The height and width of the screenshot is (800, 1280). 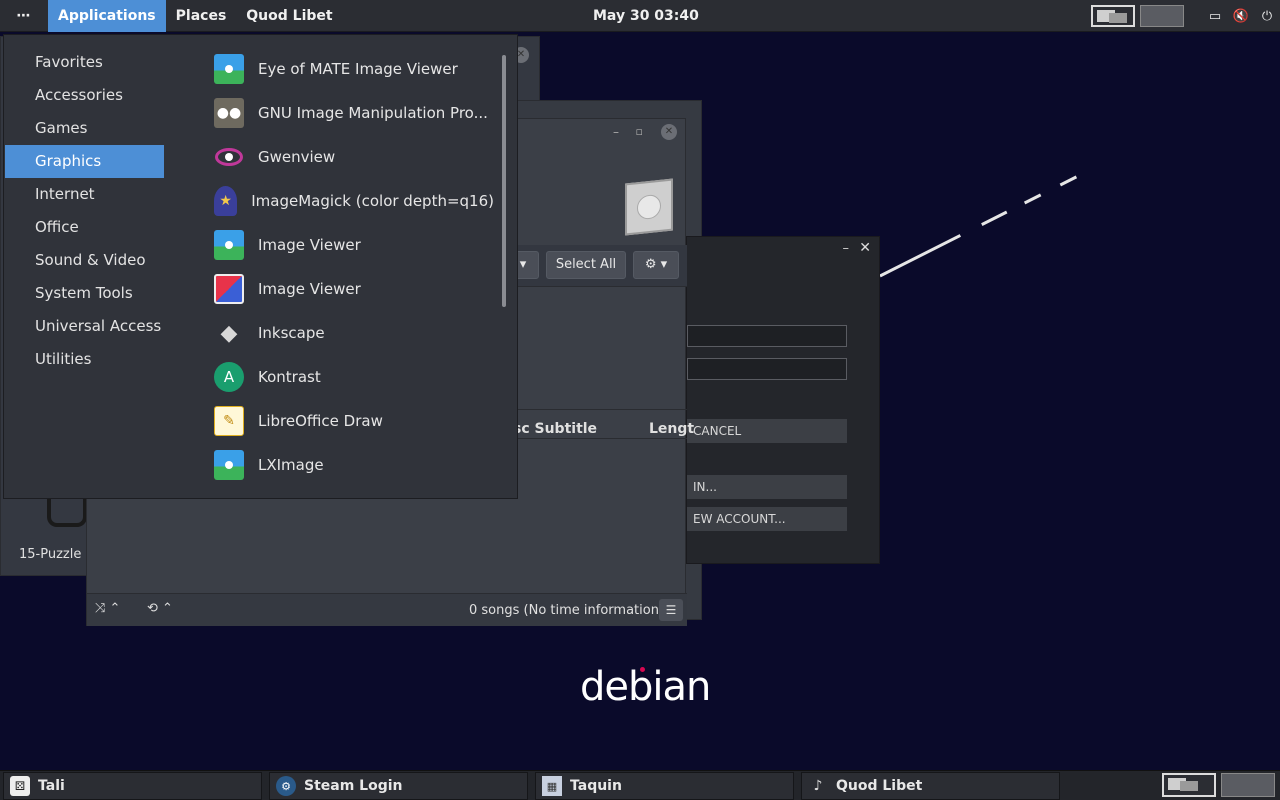 I want to click on taskbar-taquin: ▦ Taquin, so click(x=664, y=786).